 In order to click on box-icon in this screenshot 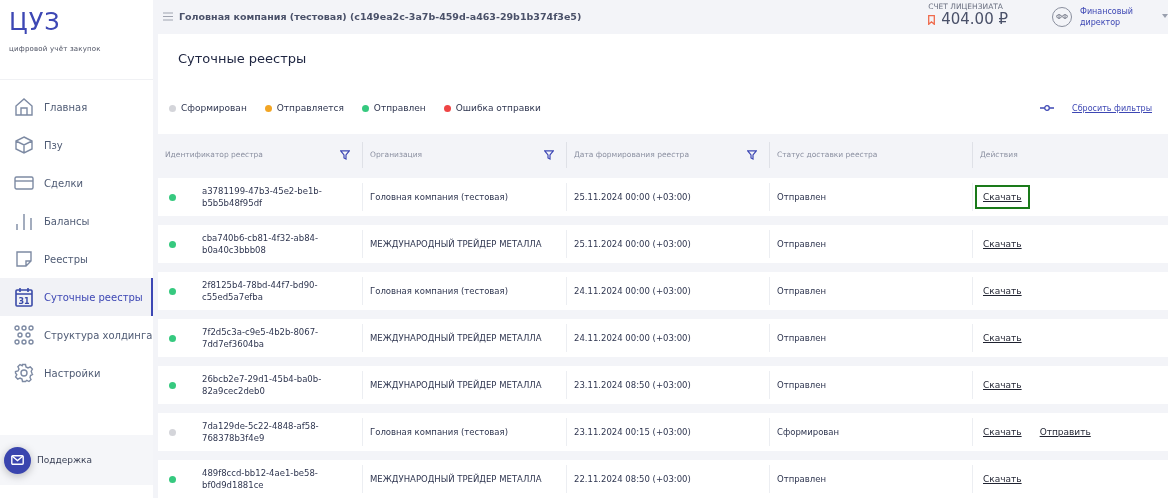, I will do `click(24, 145)`.